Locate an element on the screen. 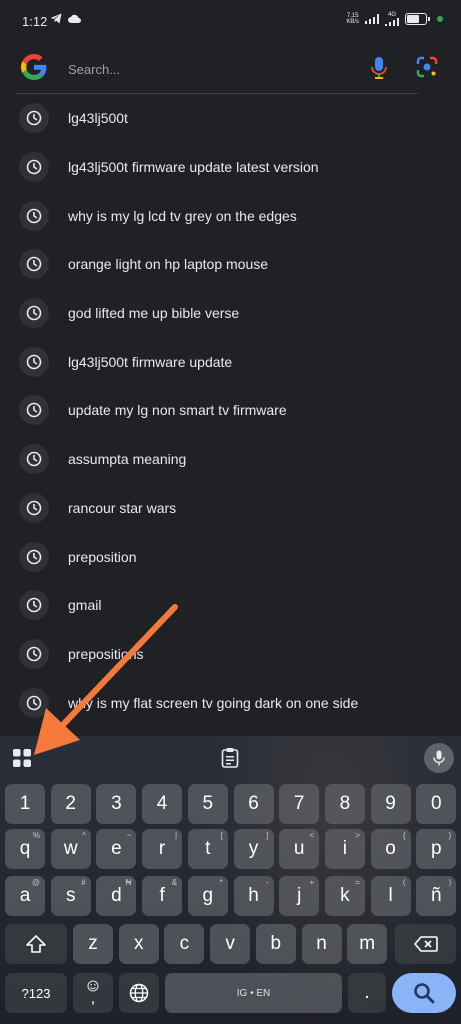  key-letter: v is located at coordinates (230, 944).